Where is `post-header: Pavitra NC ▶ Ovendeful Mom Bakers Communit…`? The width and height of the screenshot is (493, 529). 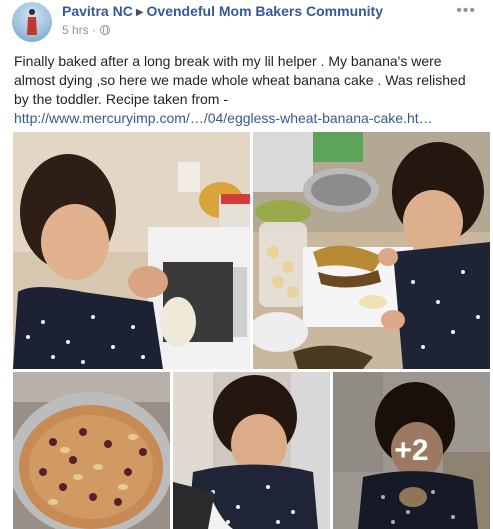
post-header: Pavitra NC ▶ Ovendeful Mom Bakers Communit… is located at coordinates (247, 22).